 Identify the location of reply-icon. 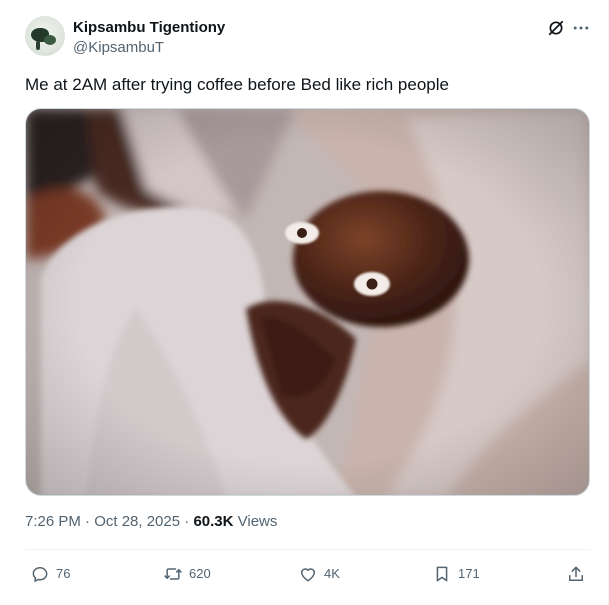
(40, 574).